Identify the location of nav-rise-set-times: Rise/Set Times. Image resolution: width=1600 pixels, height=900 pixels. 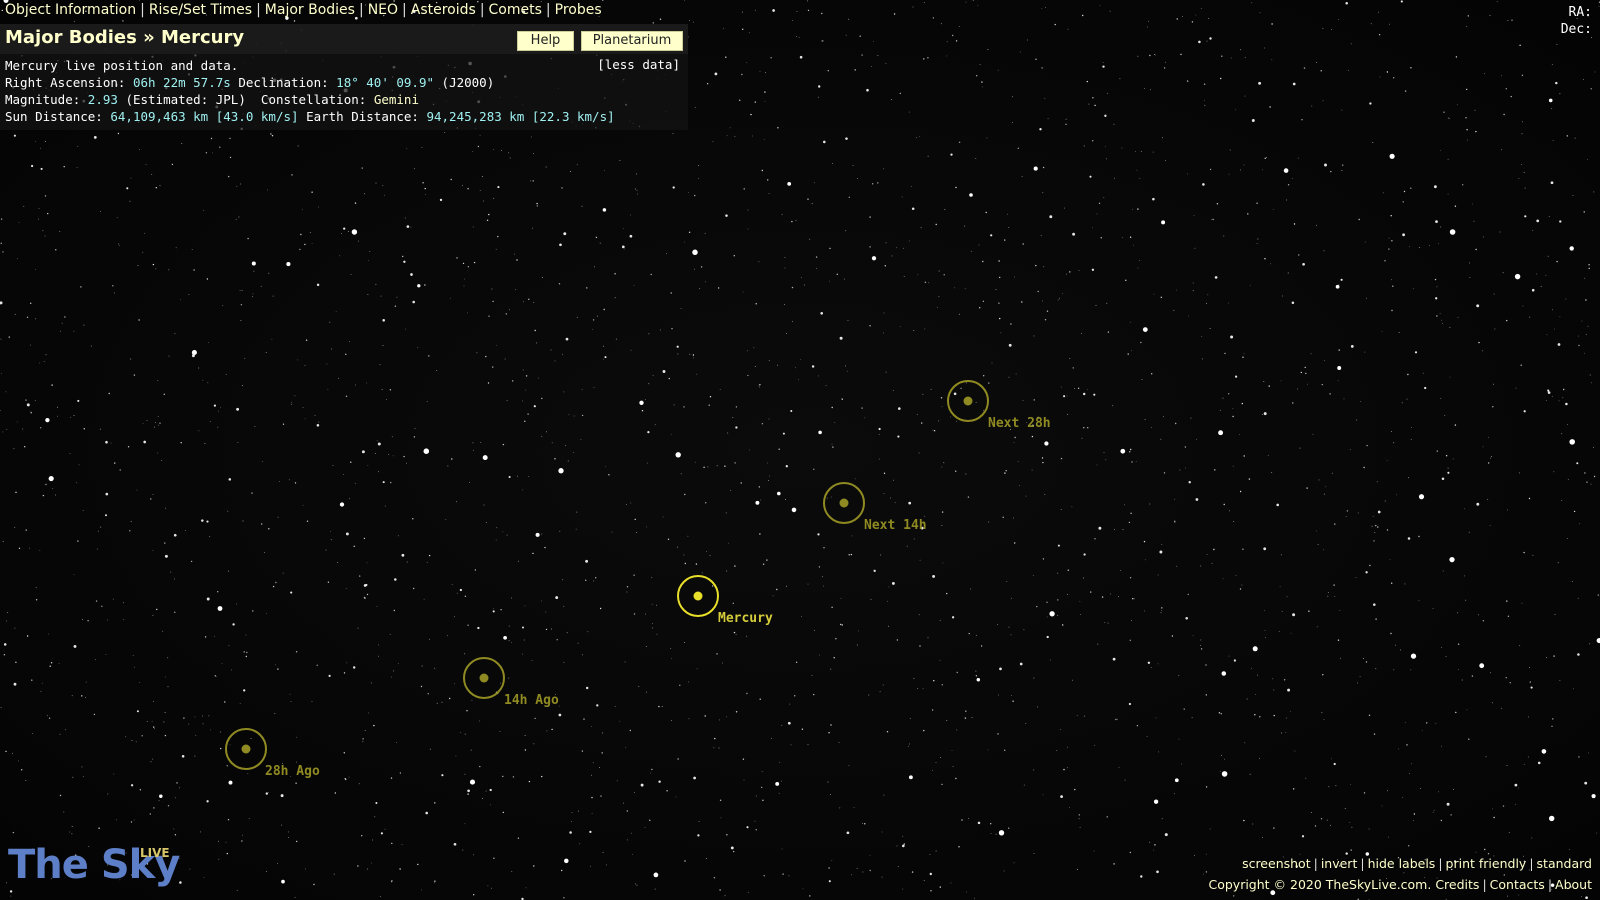
(200, 10).